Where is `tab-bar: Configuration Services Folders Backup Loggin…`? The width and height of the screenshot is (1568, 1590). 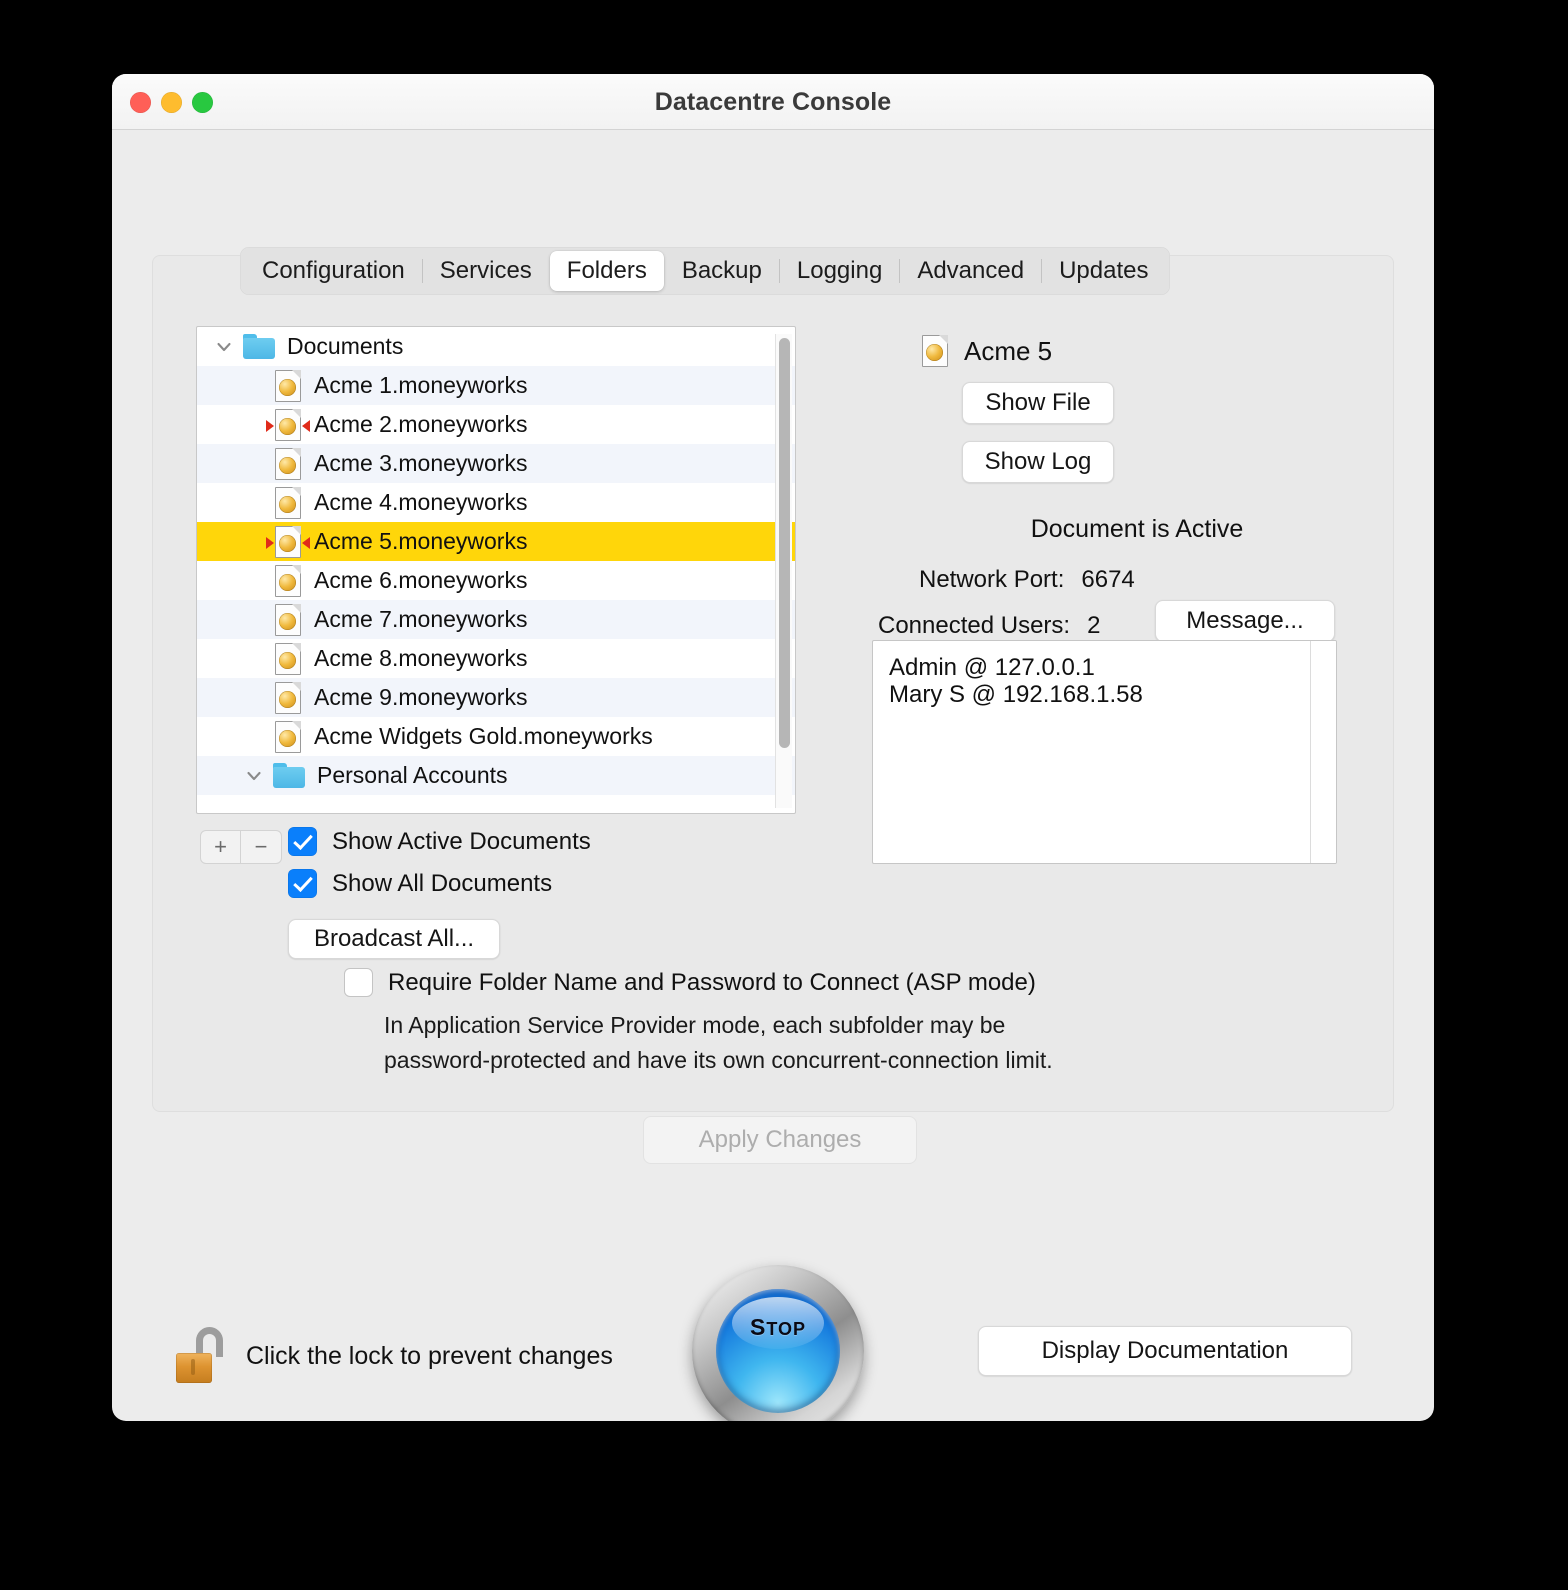
tab-bar: Configuration Services Folders Backup Loggin… is located at coordinates (705, 271).